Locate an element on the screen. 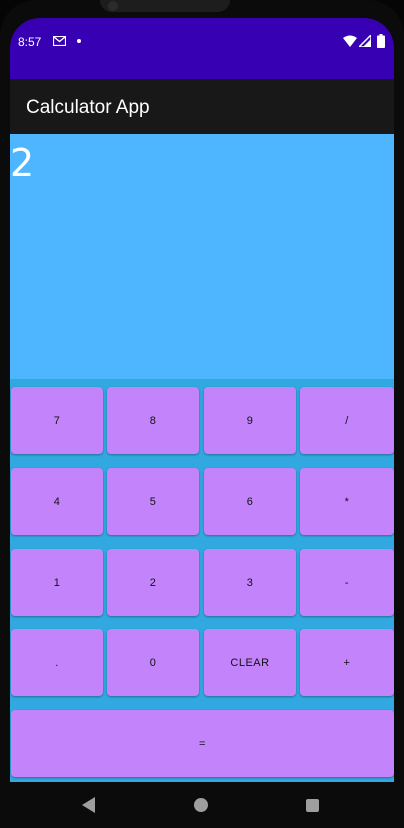 This screenshot has height=828, width=404. key-2: 2 is located at coordinates (153, 582).